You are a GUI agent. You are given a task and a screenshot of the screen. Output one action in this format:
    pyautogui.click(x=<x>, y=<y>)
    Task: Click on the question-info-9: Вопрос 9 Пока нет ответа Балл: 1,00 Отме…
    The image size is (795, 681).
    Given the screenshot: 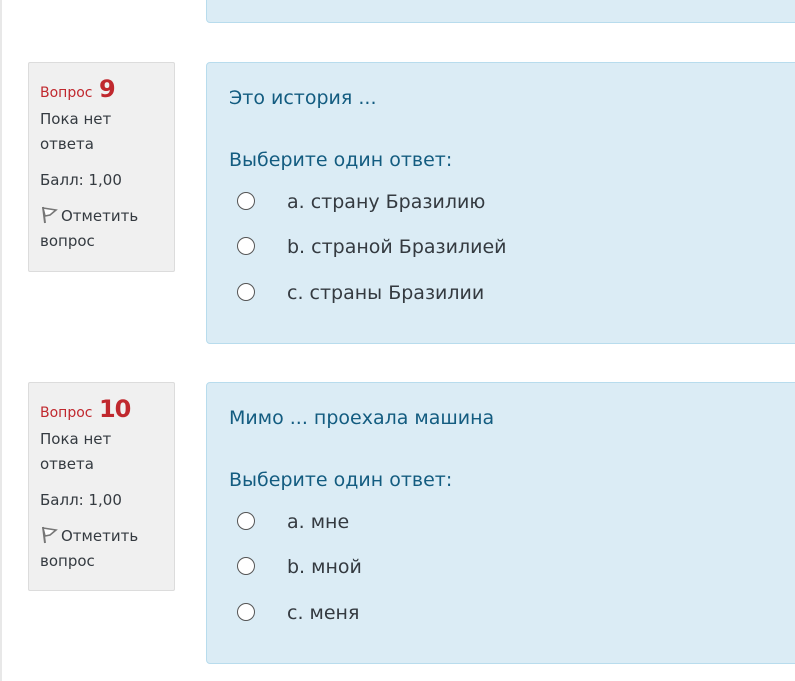 What is the action you would take?
    pyautogui.click(x=101, y=167)
    